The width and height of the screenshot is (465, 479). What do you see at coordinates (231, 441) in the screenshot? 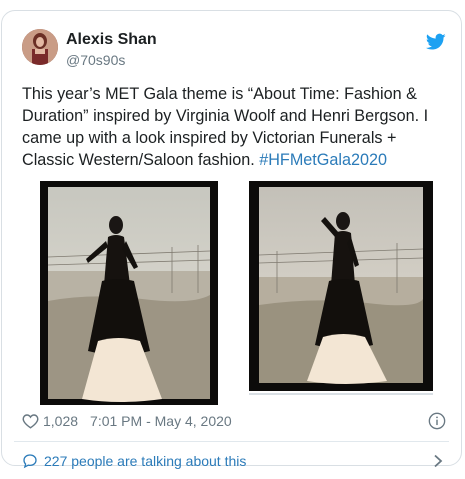
I see `divider` at bounding box center [231, 441].